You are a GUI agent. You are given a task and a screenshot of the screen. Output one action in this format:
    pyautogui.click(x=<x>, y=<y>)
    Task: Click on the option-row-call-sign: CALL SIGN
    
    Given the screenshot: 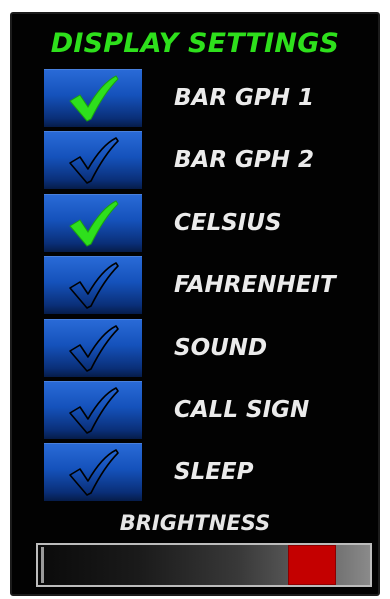 What is the action you would take?
    pyautogui.click(x=204, y=410)
    